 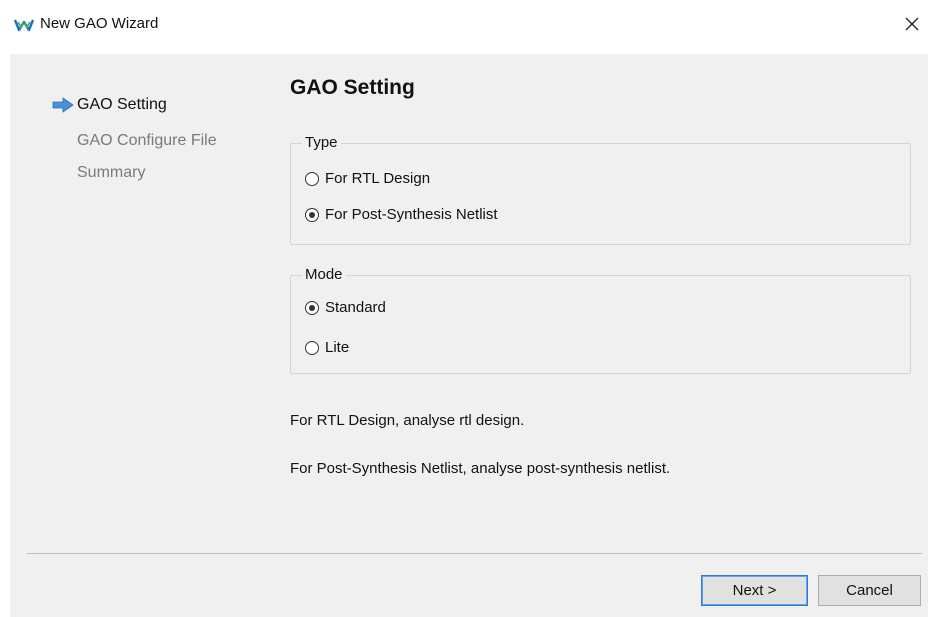 What do you see at coordinates (24, 25) in the screenshot?
I see `gowin-logo-icon` at bounding box center [24, 25].